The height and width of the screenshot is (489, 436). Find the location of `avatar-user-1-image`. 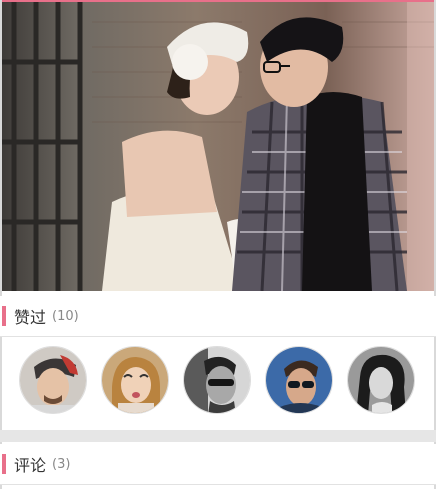

avatar-user-1-image is located at coordinates (53, 380).